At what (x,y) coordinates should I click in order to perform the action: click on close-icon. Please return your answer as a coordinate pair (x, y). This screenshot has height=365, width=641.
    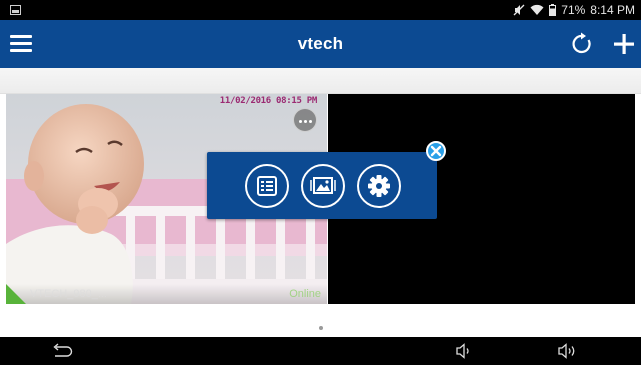
    Looking at the image, I should click on (436, 151).